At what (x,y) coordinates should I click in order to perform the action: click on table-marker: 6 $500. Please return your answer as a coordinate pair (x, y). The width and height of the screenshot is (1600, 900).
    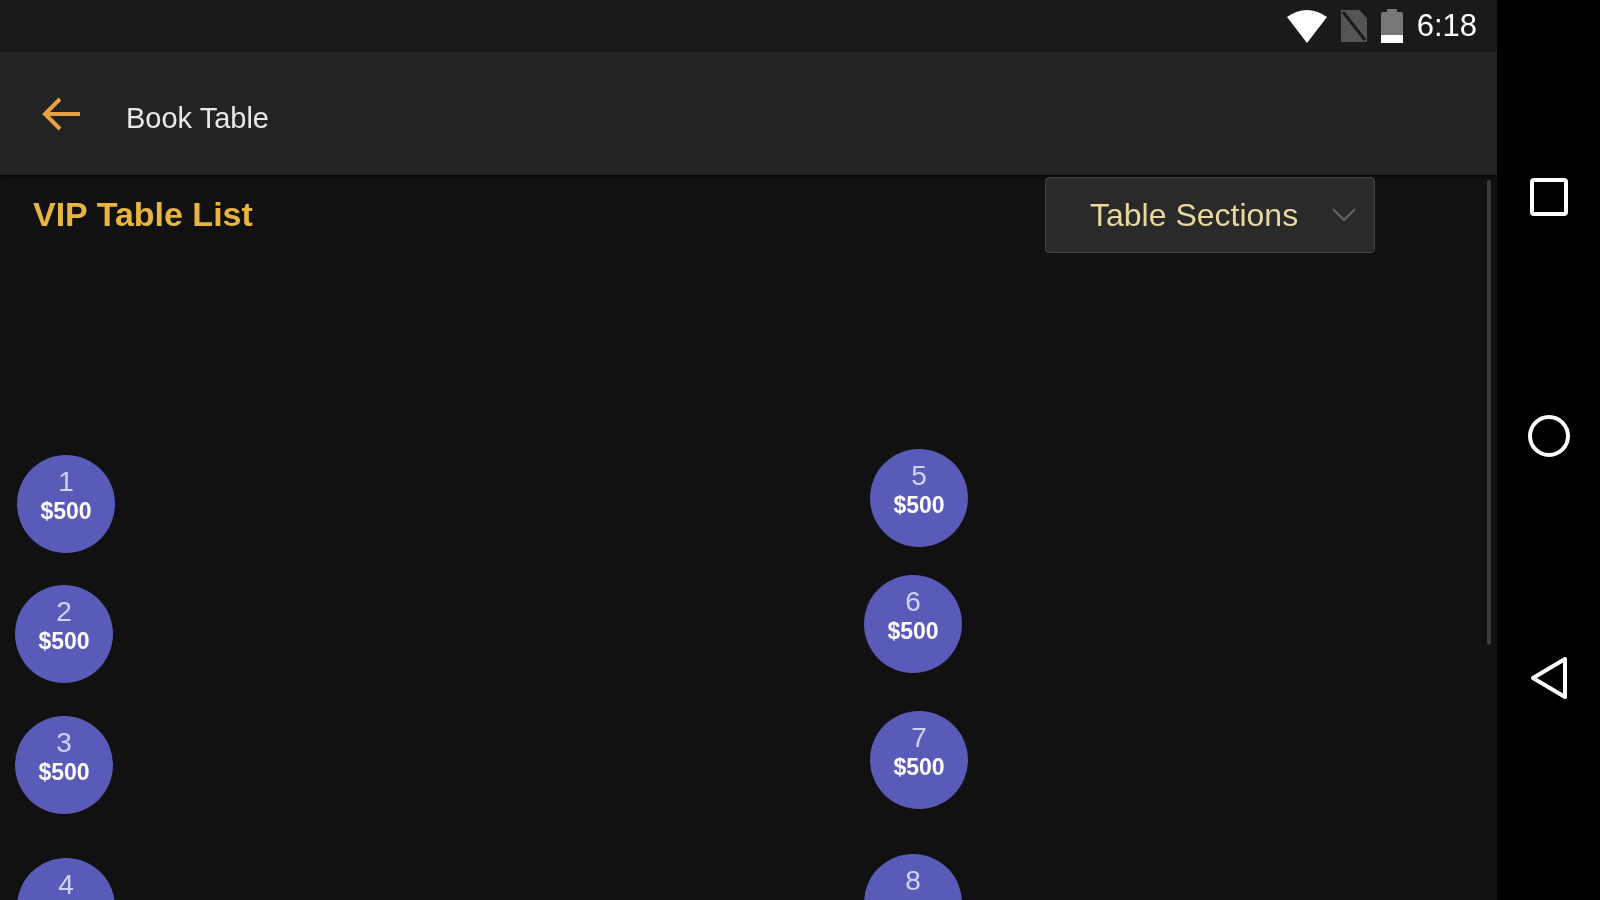
    Looking at the image, I should click on (913, 624).